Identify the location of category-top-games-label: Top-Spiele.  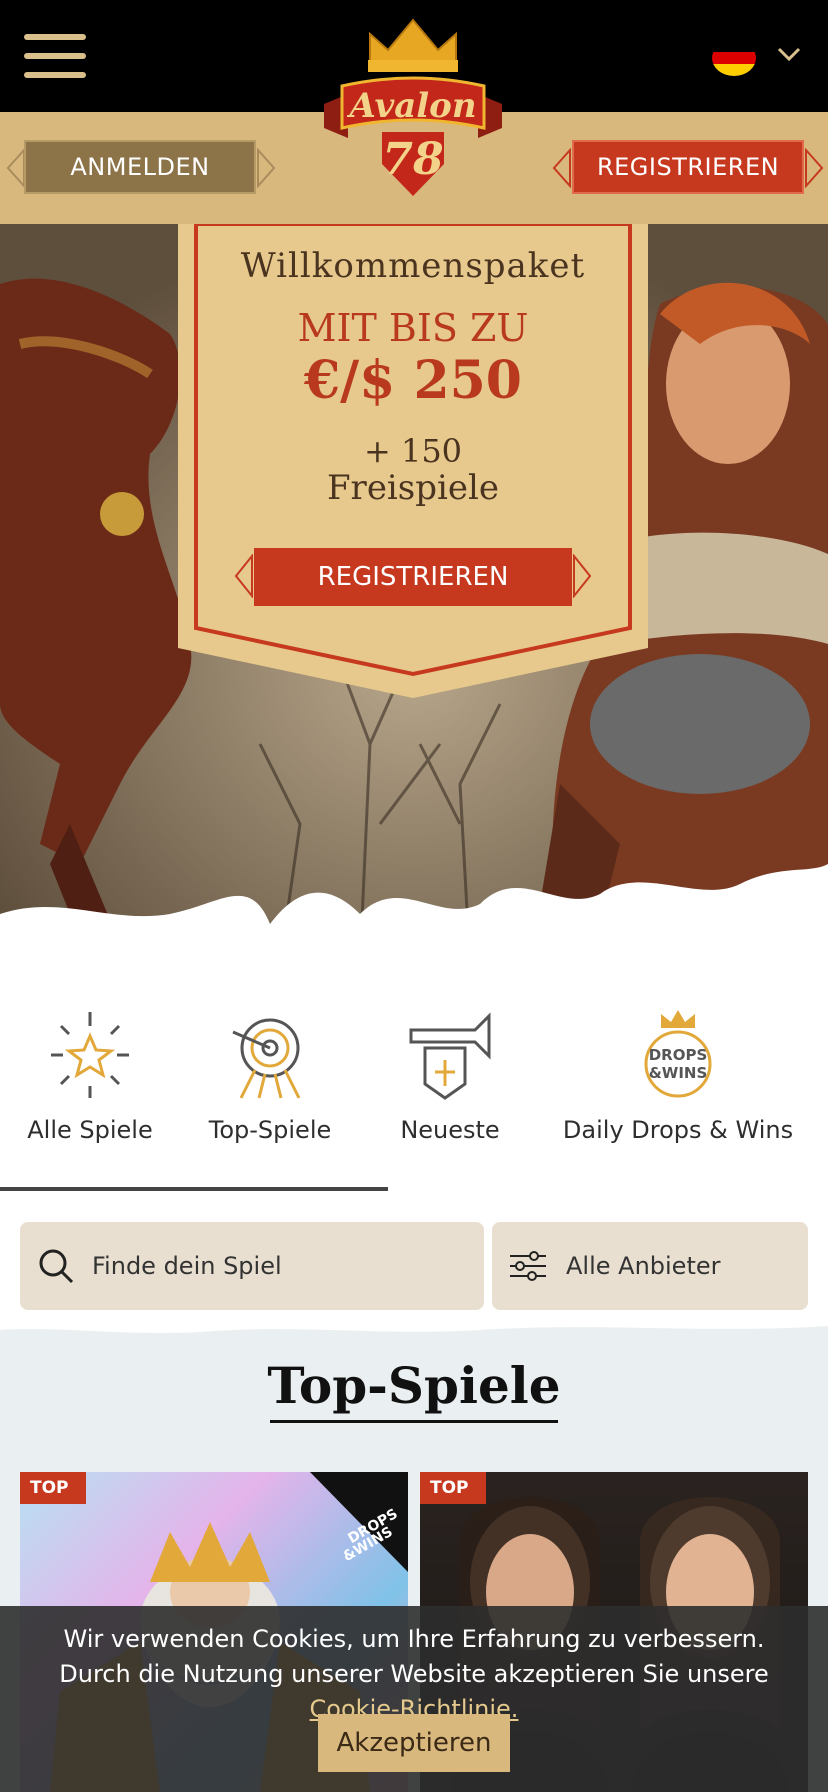
(270, 1130).